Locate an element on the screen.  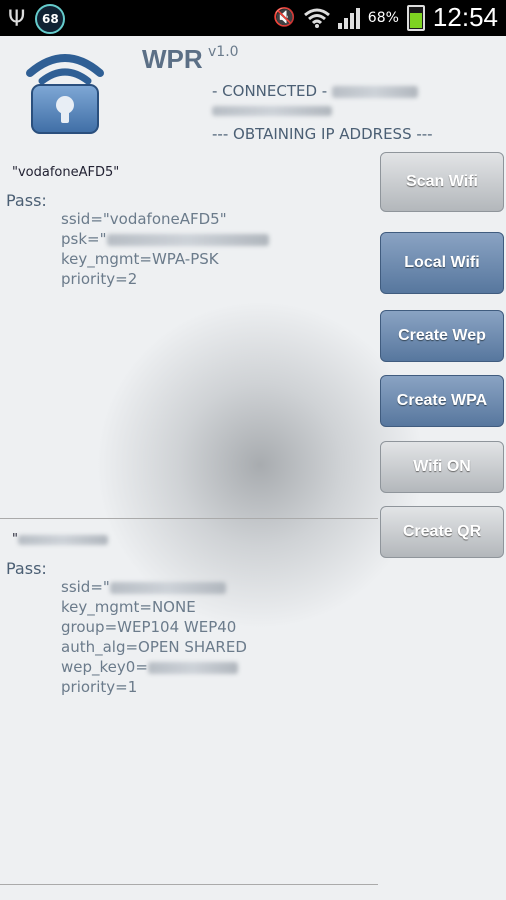
status-right: 🔇 68% 12:54 is located at coordinates (385, 17).